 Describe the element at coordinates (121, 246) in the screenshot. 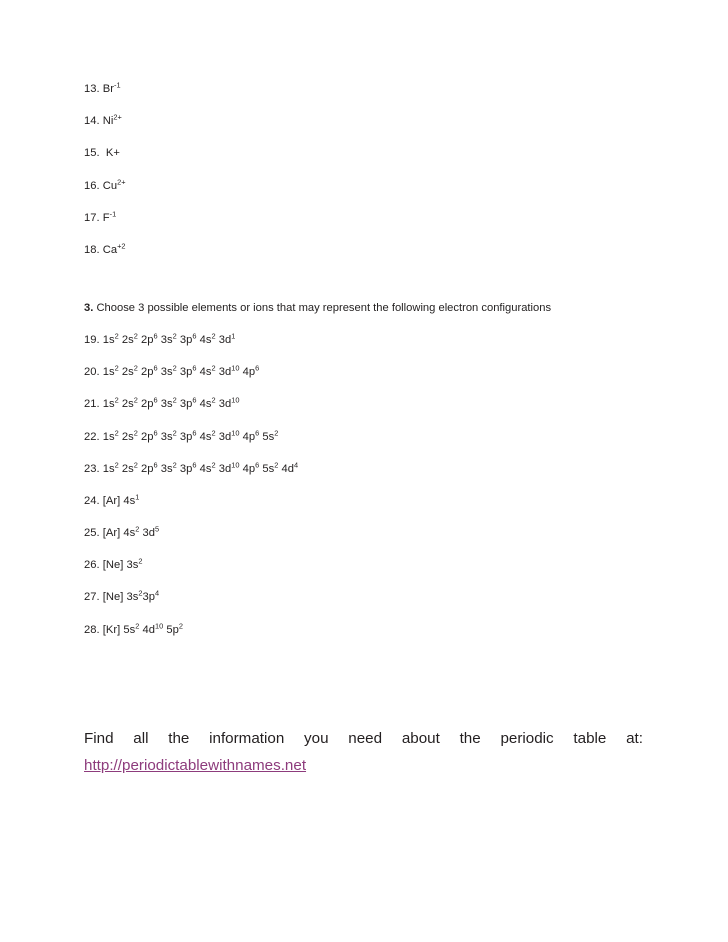

I see `item-charge: +2` at that location.